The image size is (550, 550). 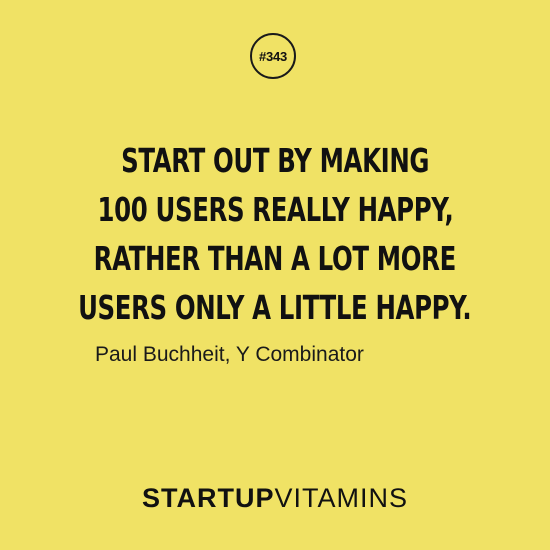 I want to click on quote-line-text: START OUT BY MAKING, so click(x=274, y=160).